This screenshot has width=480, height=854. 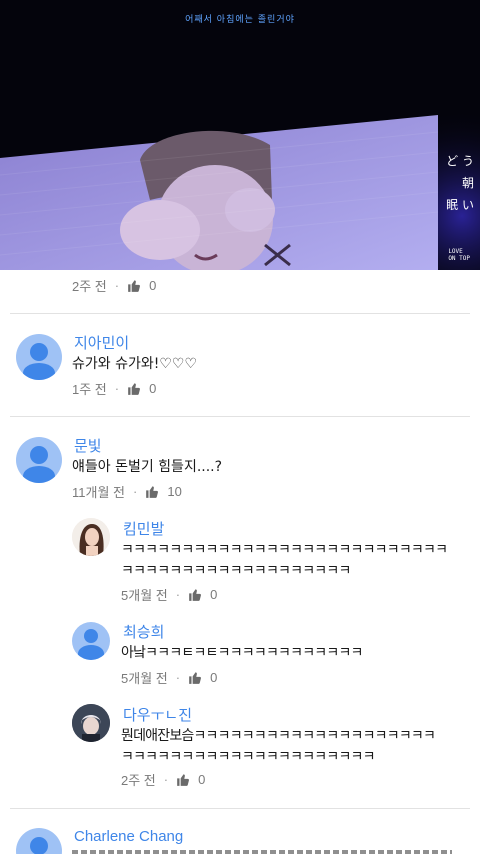 I want to click on reply-author: 다우ㅜㄴ진, so click(x=157, y=714).